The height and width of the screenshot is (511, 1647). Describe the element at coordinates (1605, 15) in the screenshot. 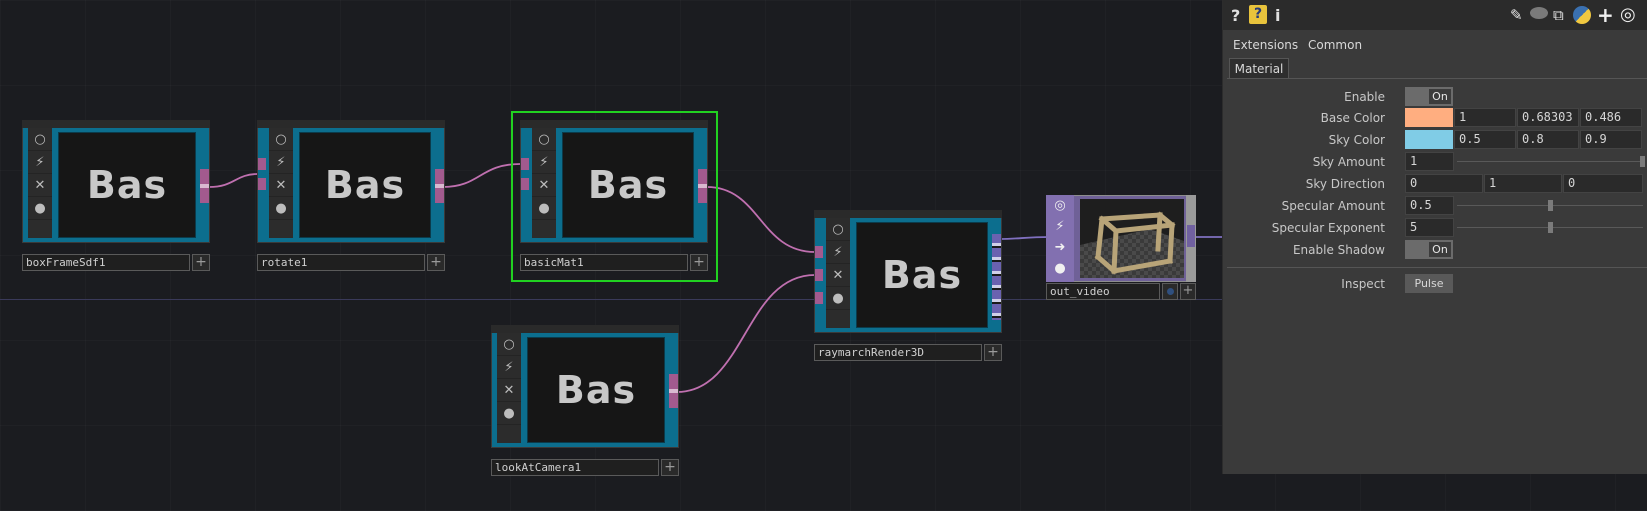

I see `plus-icon: +` at that location.